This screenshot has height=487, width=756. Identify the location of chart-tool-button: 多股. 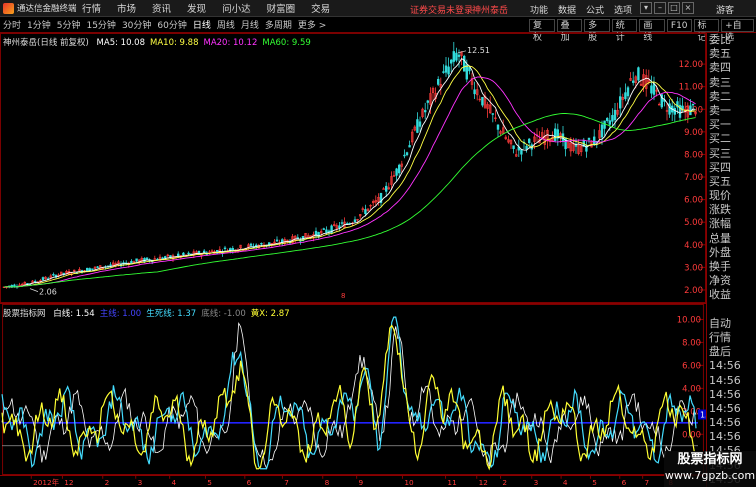
(597, 31).